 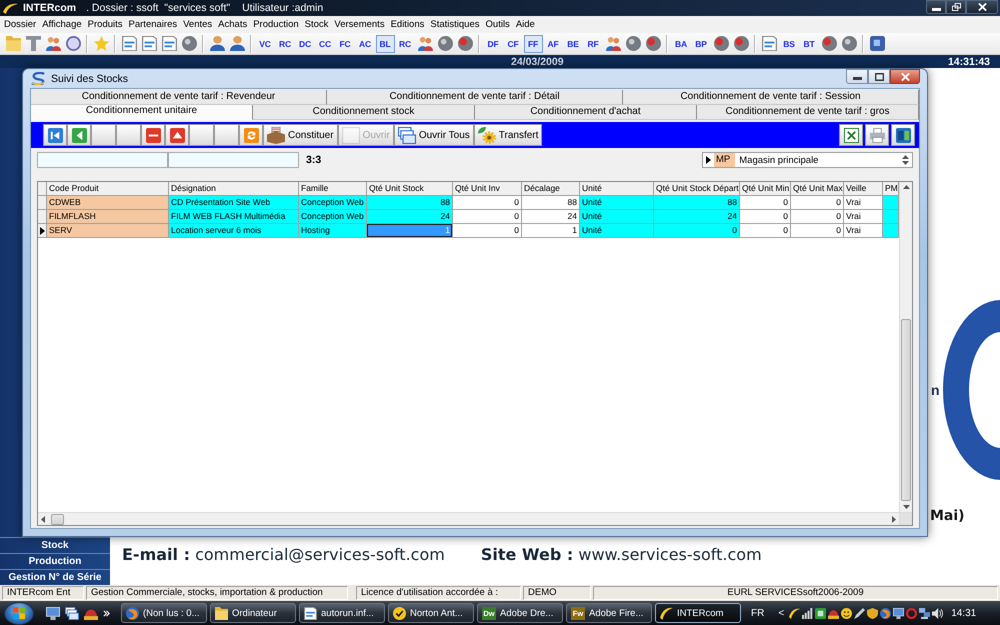 I want to click on column-header: Code Produit, so click(x=108, y=189).